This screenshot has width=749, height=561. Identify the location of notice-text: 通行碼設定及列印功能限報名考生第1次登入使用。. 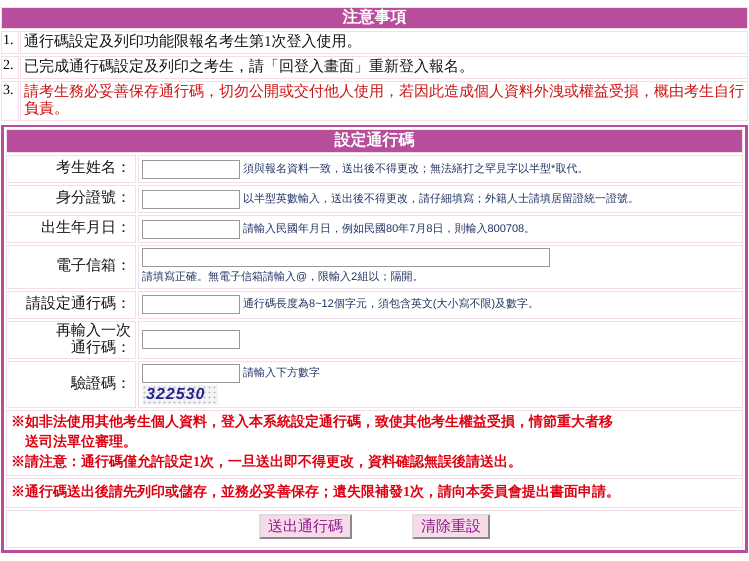
(193, 42).